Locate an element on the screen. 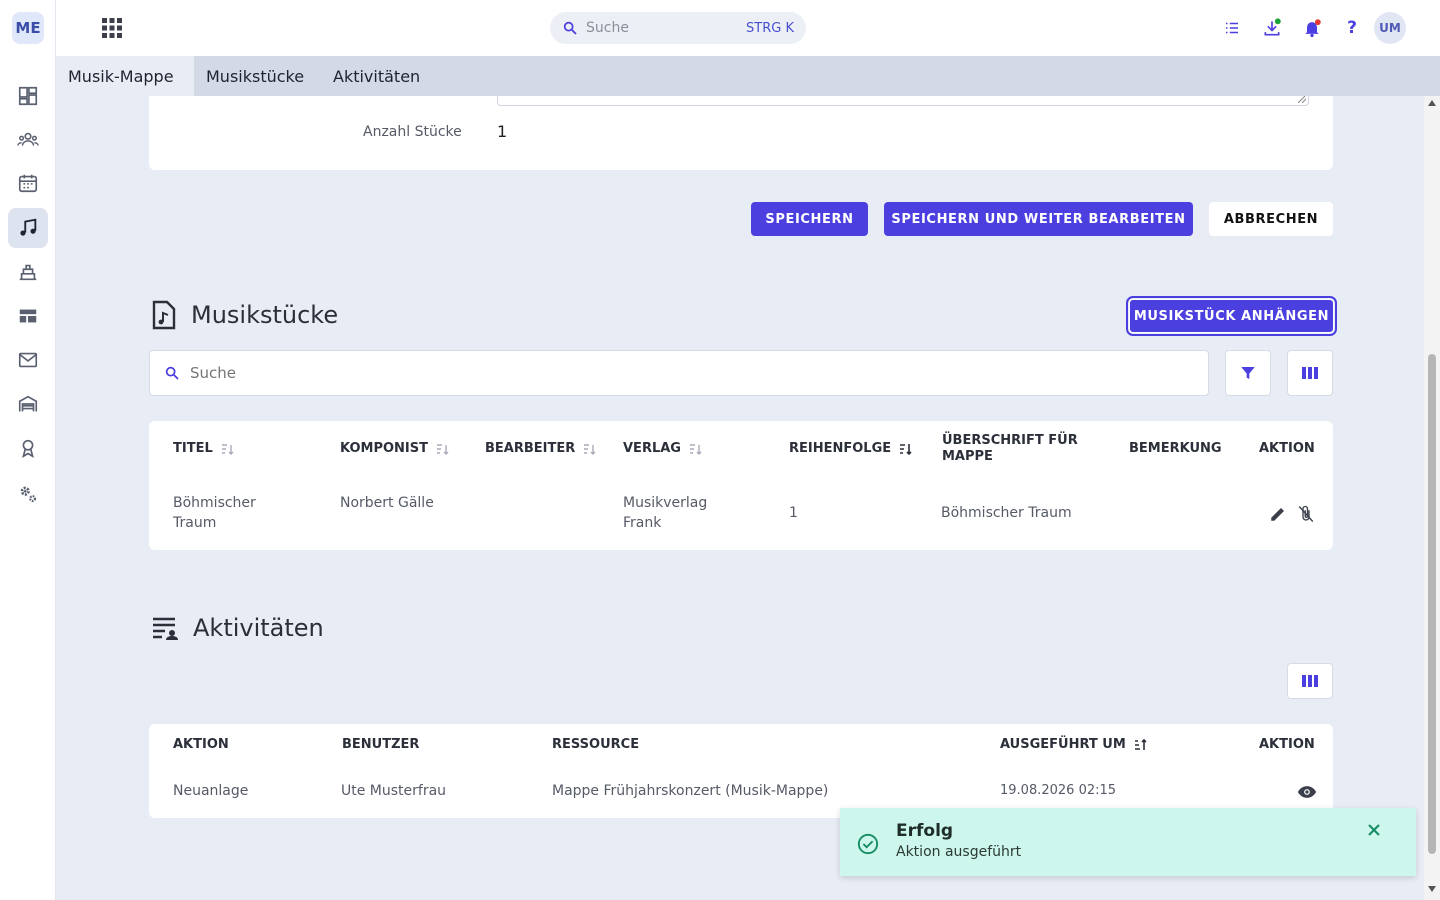 This screenshot has width=1440, height=900. activities-columns-button is located at coordinates (1310, 681).